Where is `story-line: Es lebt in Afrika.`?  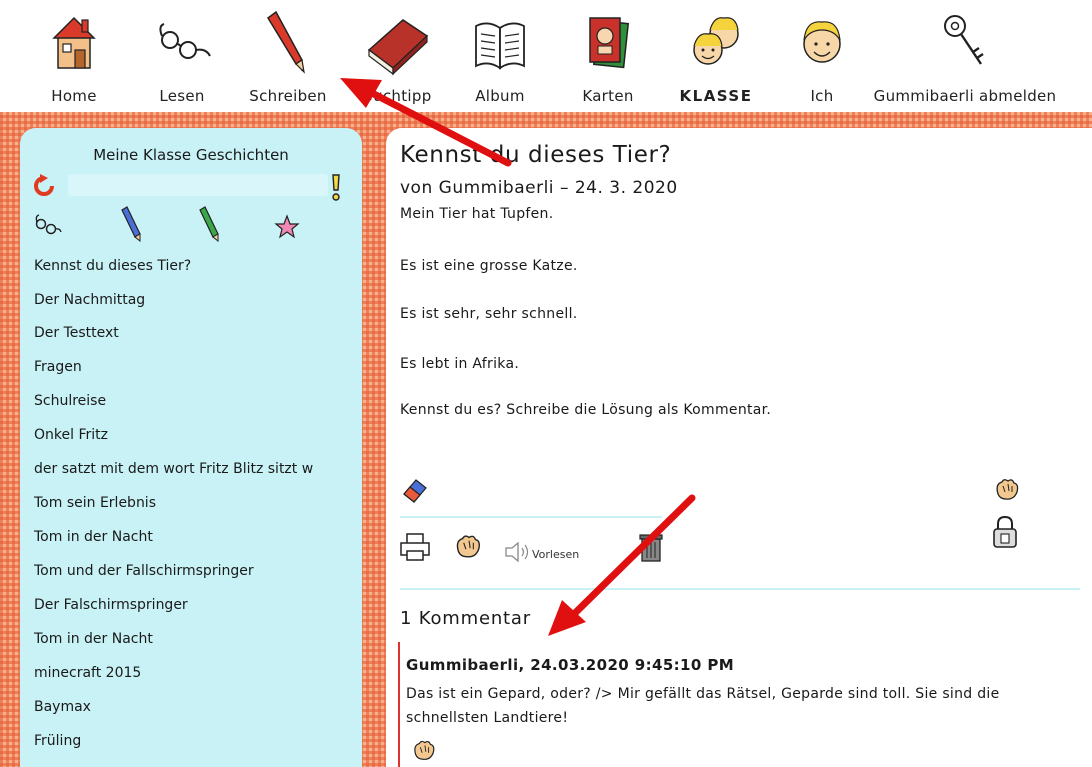
story-line: Es lebt in Afrika. is located at coordinates (460, 364).